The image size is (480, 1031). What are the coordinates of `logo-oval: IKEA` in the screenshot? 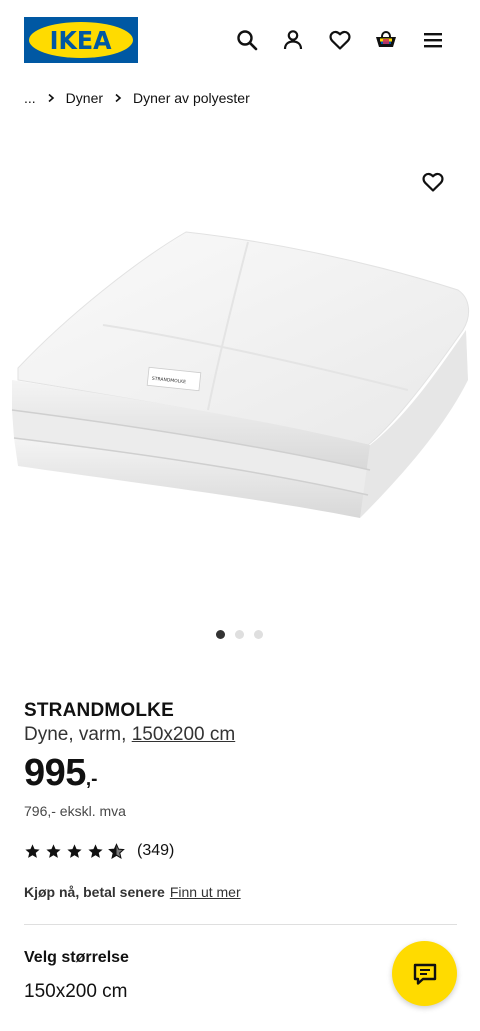 It's located at (81, 40).